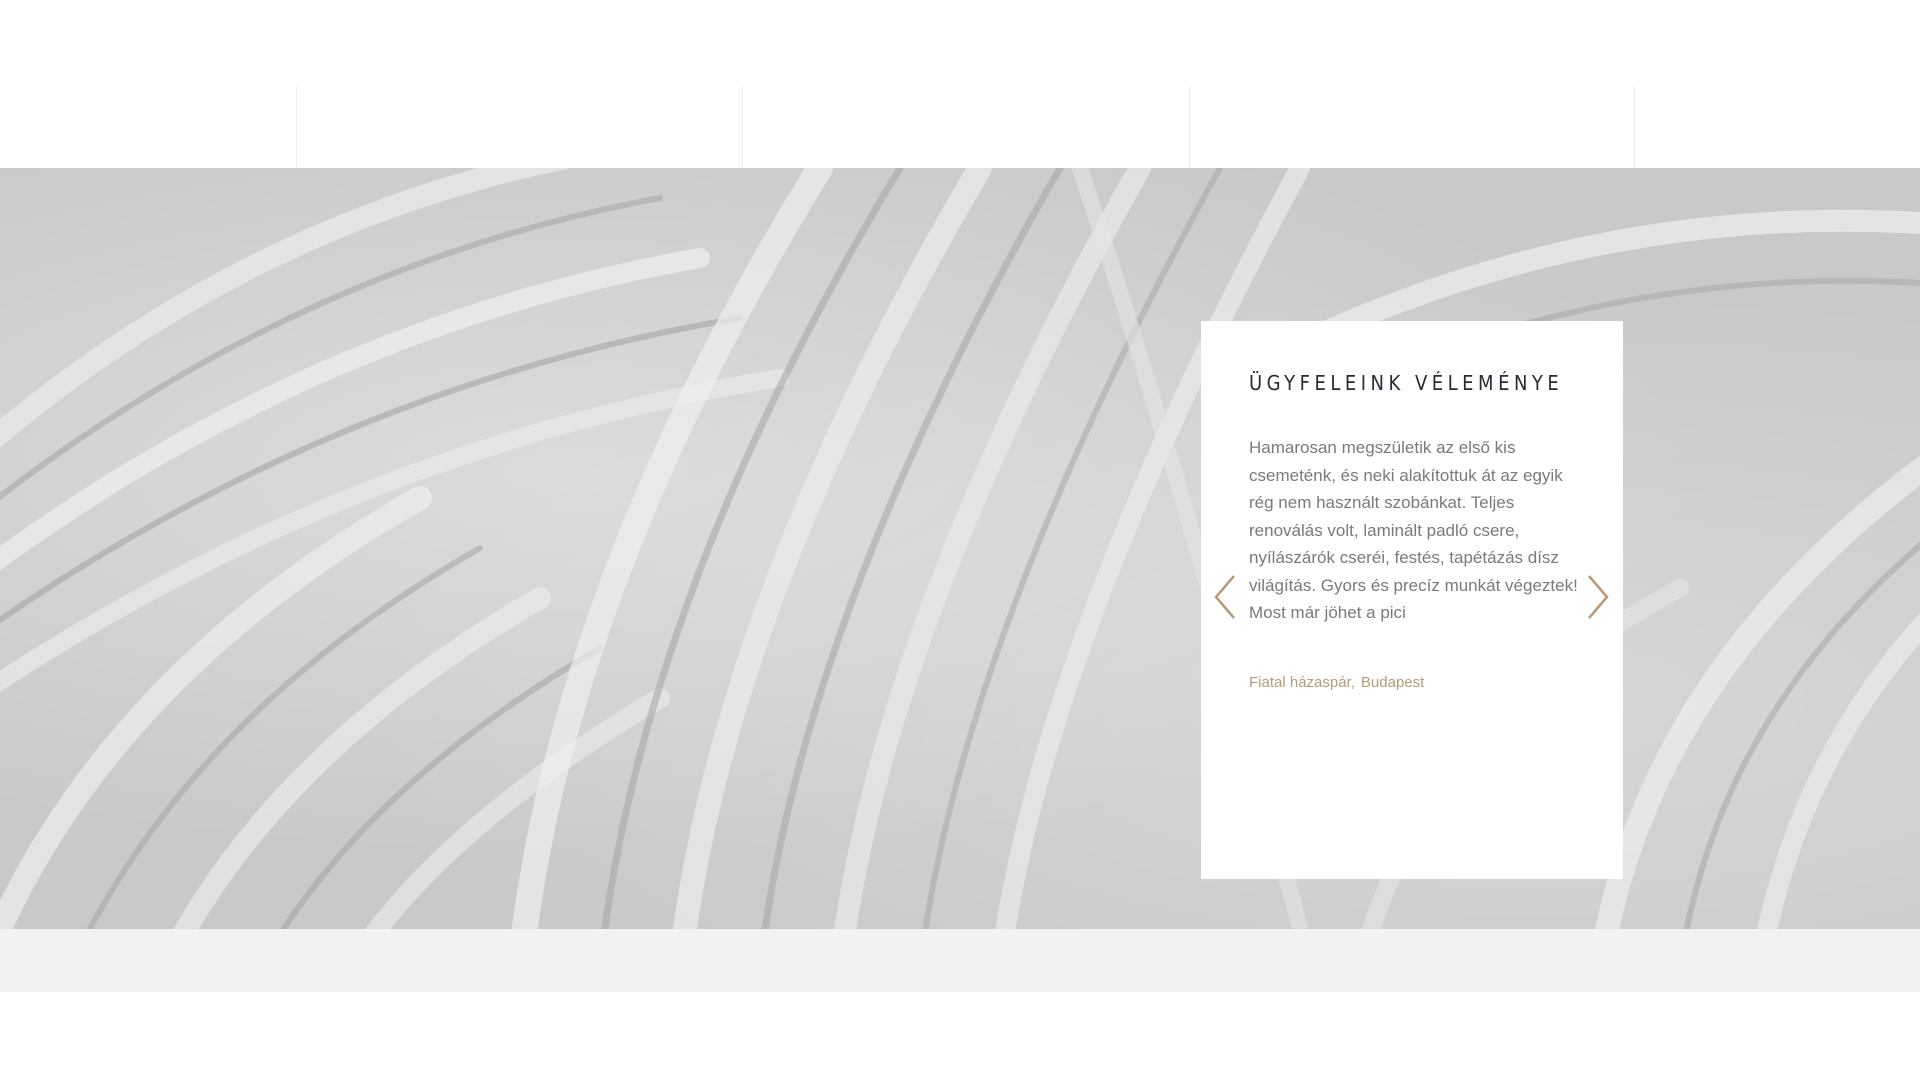  Describe the element at coordinates (960, 960) in the screenshot. I see `bottom-band` at that location.